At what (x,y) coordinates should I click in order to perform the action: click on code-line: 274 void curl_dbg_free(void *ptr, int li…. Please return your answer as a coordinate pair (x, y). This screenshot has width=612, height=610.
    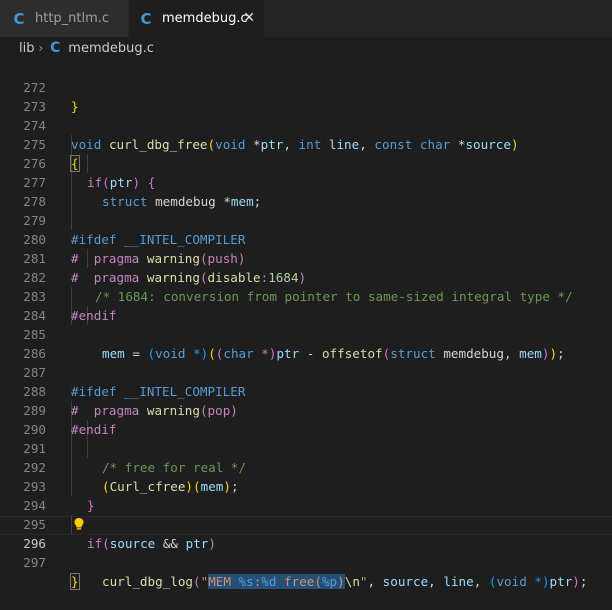
    Looking at the image, I should click on (306, 124).